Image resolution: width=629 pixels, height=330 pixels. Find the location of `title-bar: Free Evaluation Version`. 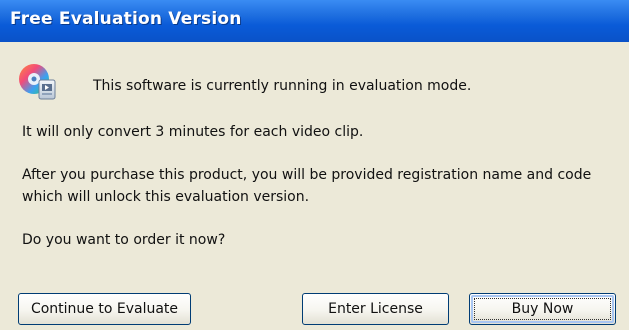

title-bar: Free Evaluation Version is located at coordinates (314, 21).